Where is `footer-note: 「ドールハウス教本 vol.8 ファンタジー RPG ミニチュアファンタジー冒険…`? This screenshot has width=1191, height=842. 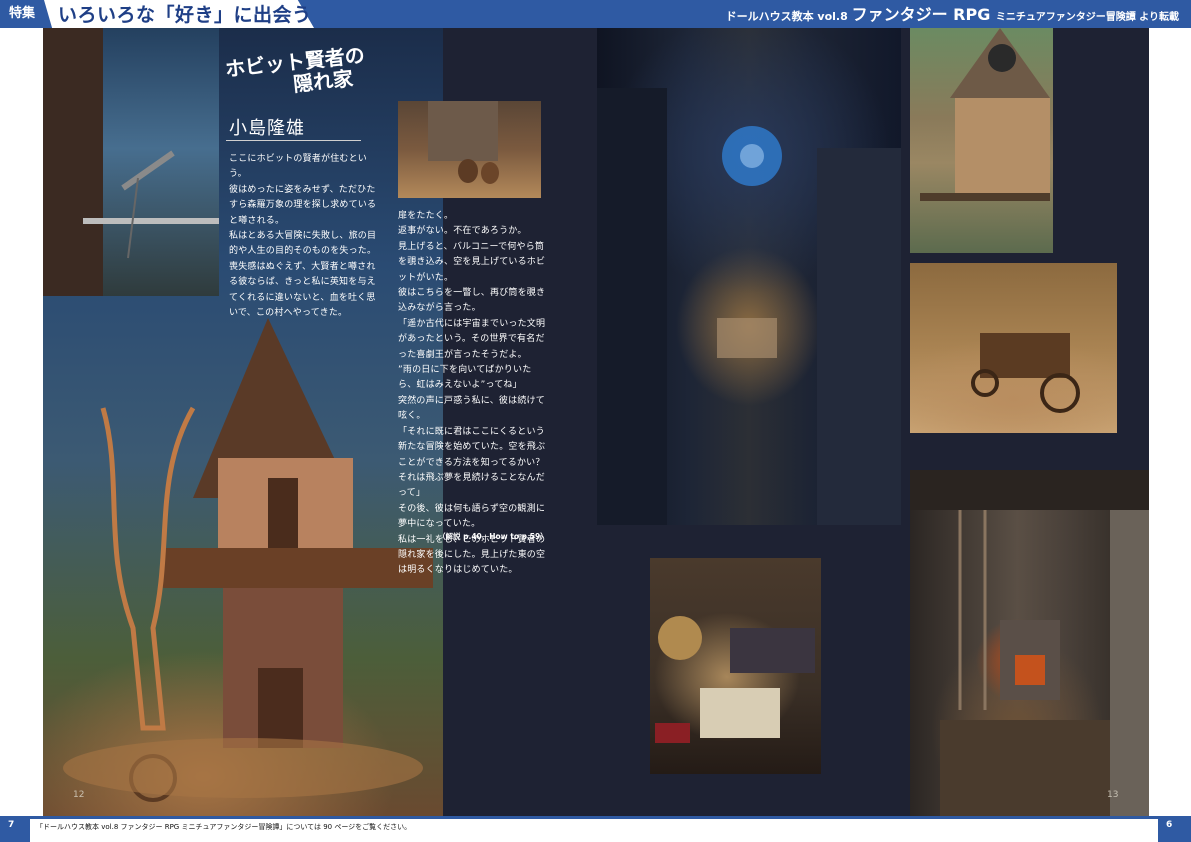 footer-note: 「ドールハウス教本 vol.8 ファンタジー RPG ミニチュアファンタジー冒険… is located at coordinates (224, 827).